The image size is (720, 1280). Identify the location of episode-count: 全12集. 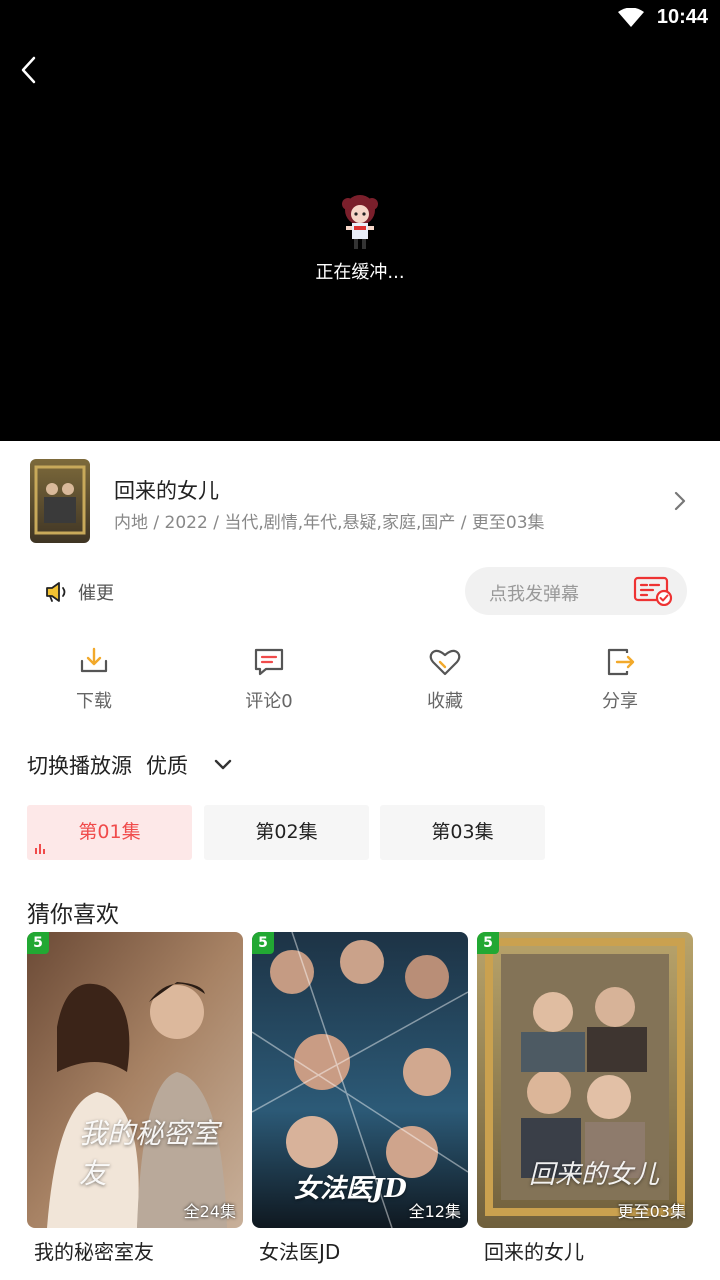
(434, 1211).